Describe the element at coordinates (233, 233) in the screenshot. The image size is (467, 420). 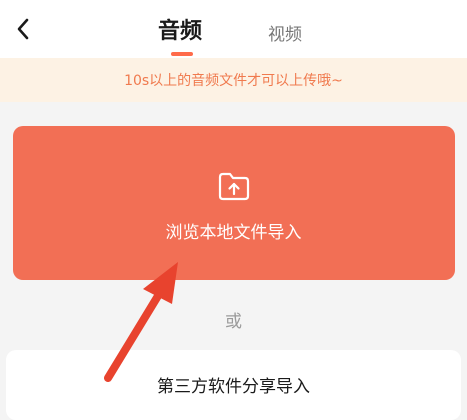
I see `browse-local-import-label: 浏览本地文件导入` at that location.